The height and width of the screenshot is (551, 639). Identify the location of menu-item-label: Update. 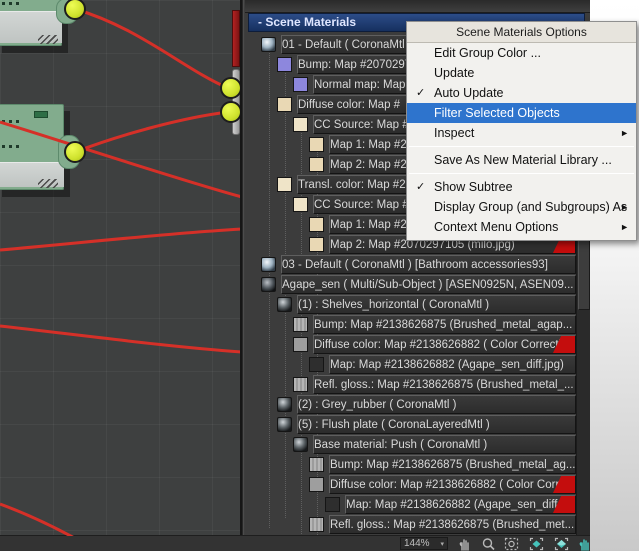
(454, 73).